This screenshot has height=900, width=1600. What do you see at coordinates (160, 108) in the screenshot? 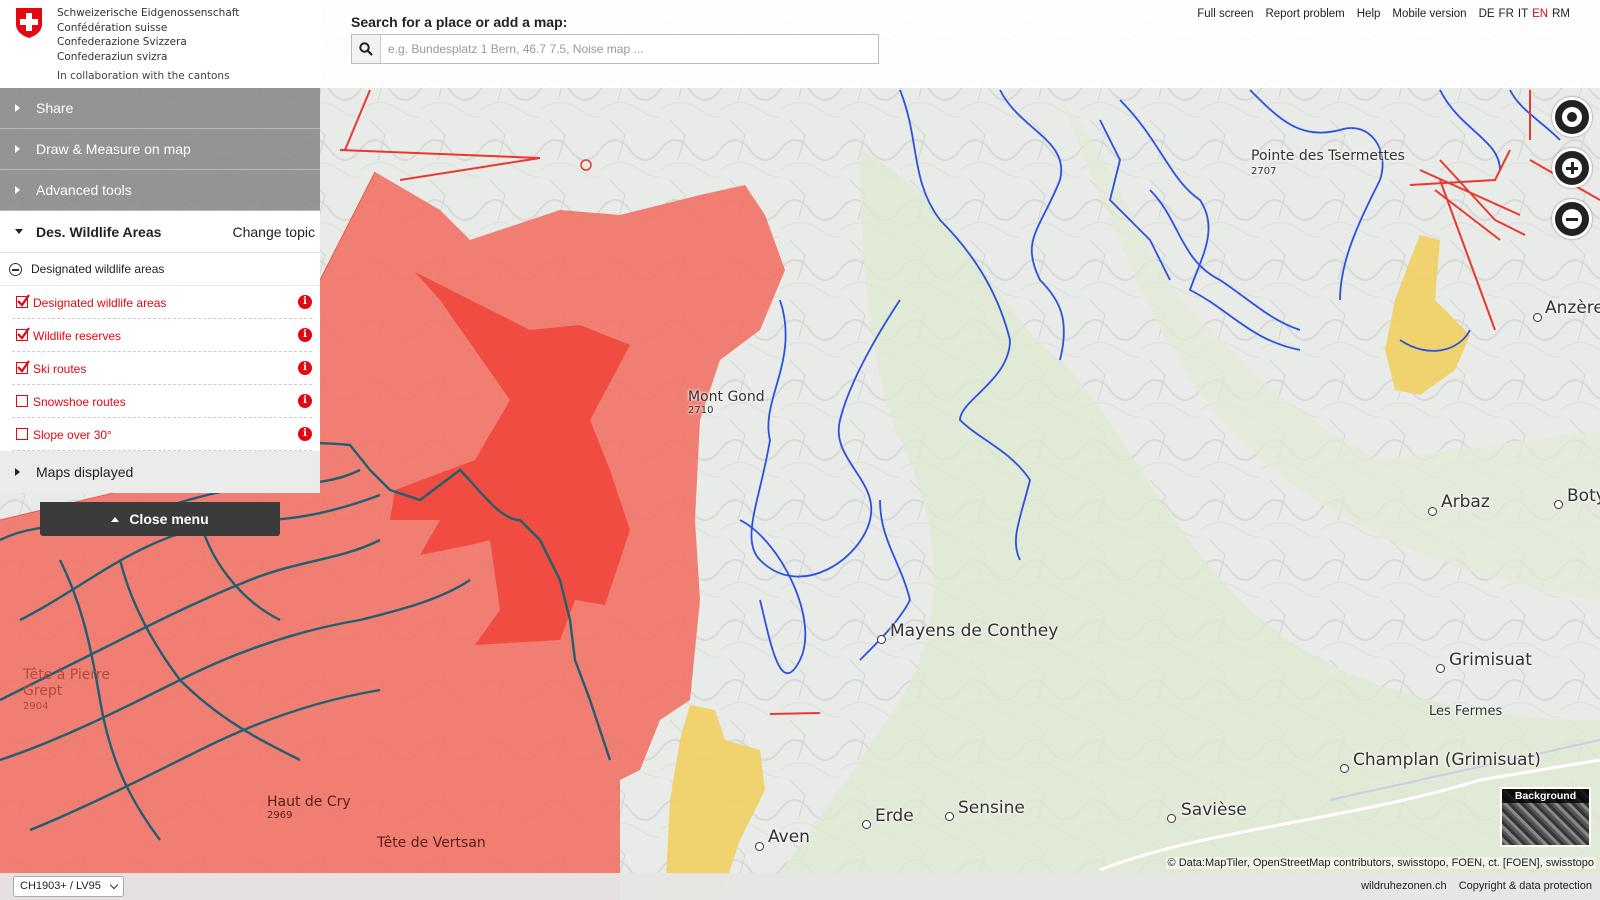
I see `share-section: Share` at bounding box center [160, 108].